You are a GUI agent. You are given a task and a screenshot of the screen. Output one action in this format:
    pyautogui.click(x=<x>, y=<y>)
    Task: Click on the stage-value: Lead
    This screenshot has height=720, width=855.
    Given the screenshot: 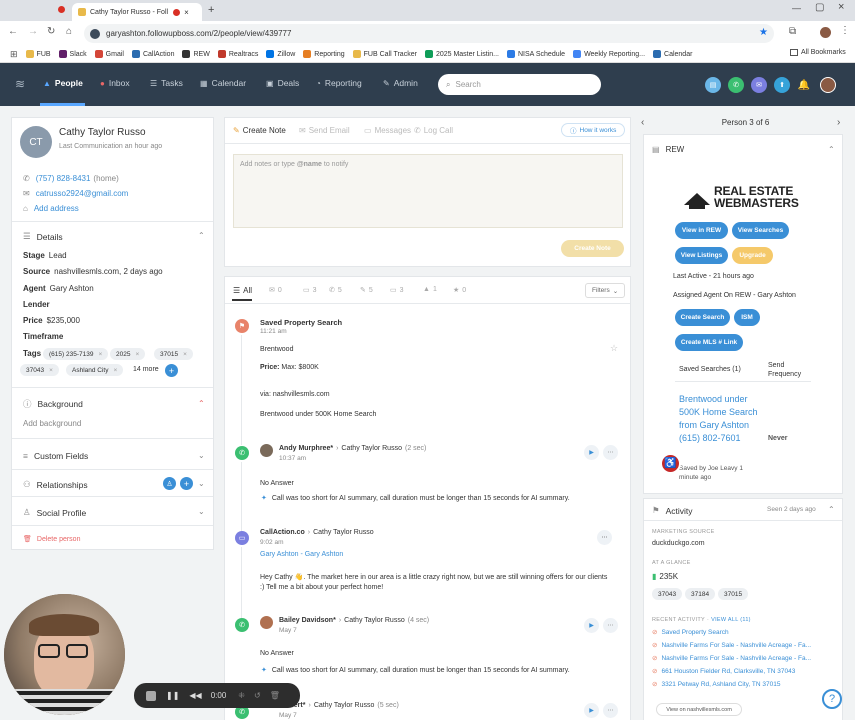 What is the action you would take?
    pyautogui.click(x=58, y=255)
    